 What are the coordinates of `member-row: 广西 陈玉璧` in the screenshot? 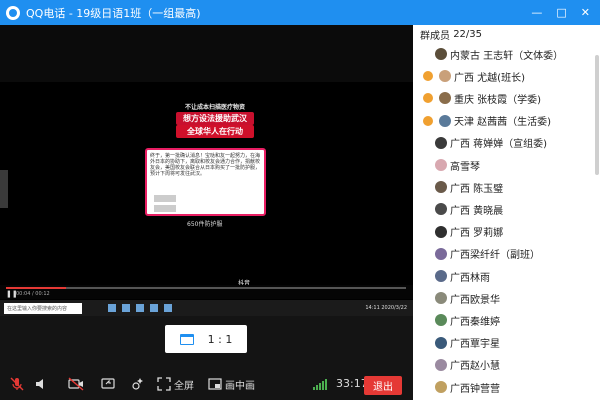 It's located at (506, 187).